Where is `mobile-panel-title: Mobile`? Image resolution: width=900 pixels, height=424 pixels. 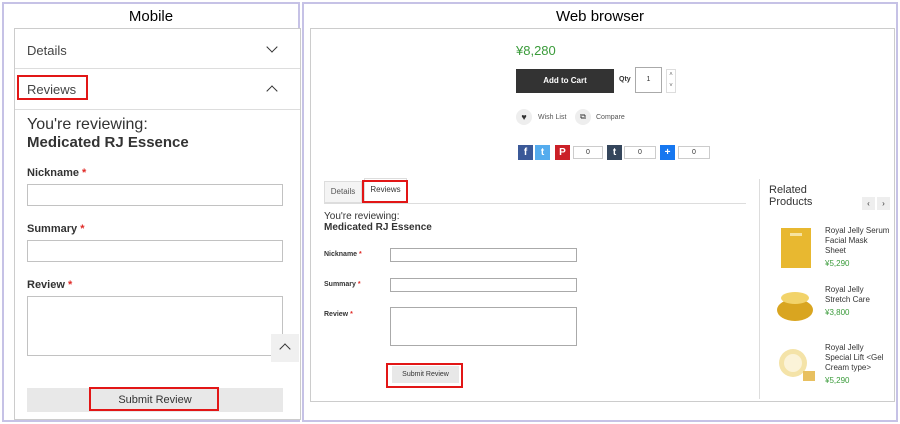 mobile-panel-title: Mobile is located at coordinates (151, 16).